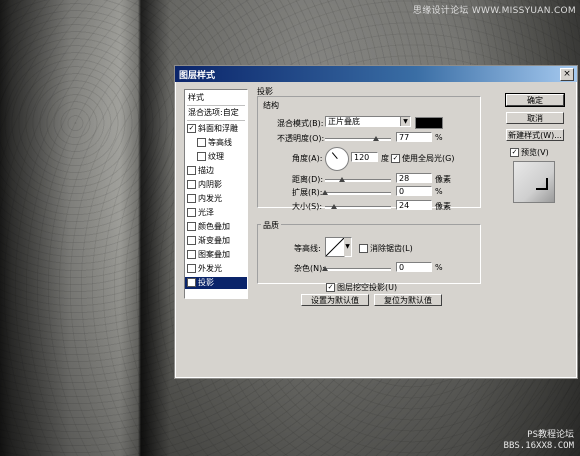  I want to click on distance-unit: 像素, so click(443, 179).